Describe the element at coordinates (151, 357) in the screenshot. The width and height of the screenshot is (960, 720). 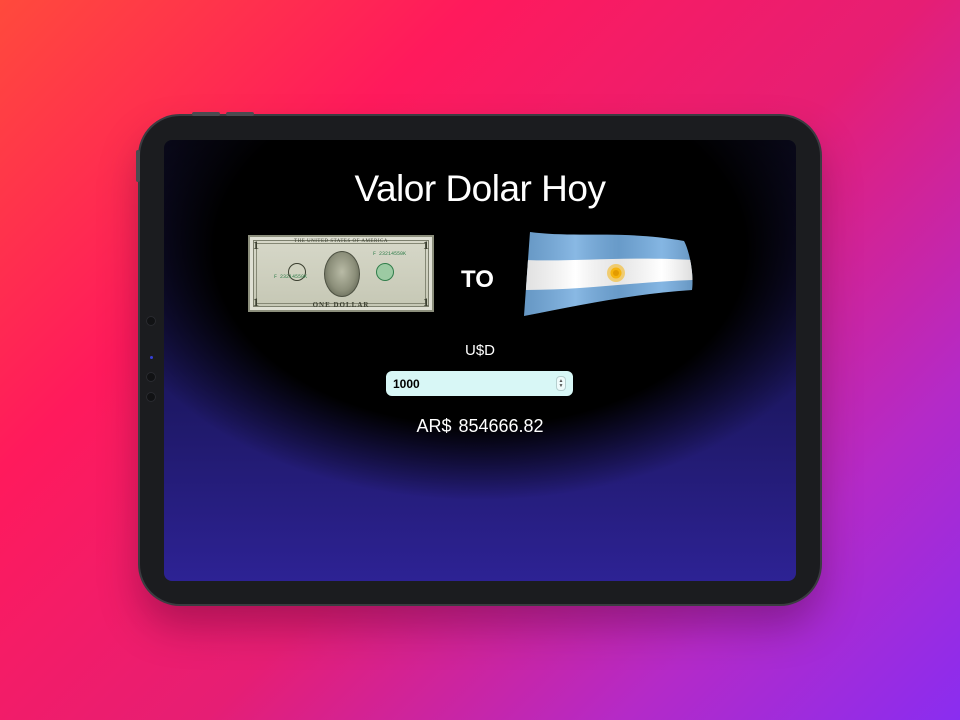
I see `camera-indicator` at that location.